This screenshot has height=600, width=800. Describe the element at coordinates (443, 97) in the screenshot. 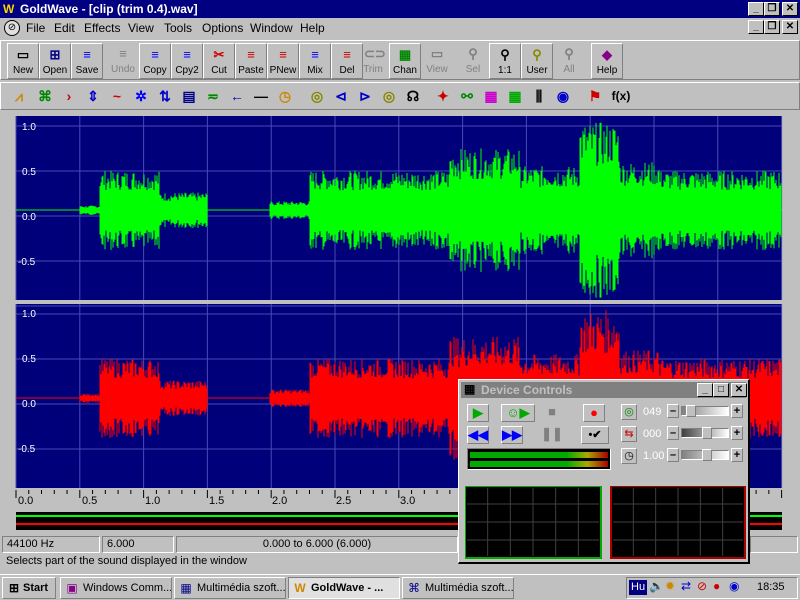

I see `transpose-icon: ✦` at that location.